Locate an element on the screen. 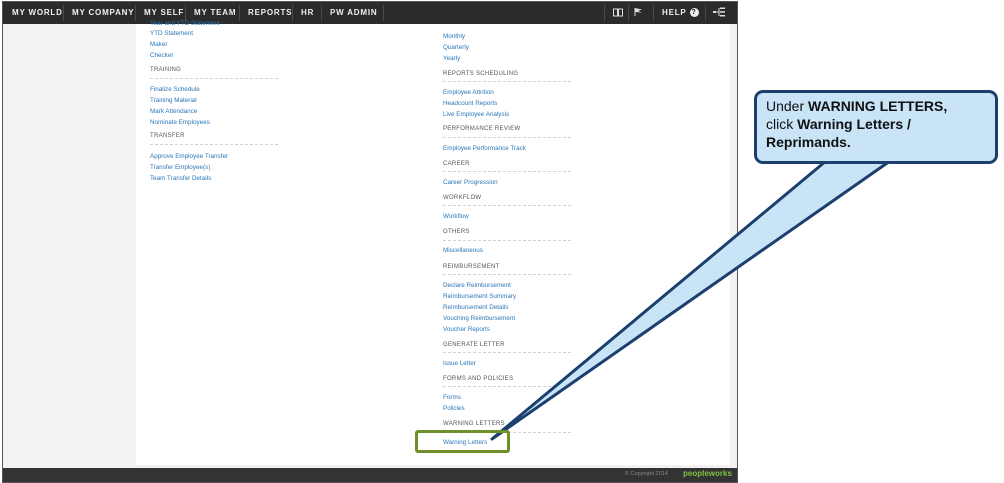  callout-line-2: click Warning Letters / is located at coordinates (838, 124).